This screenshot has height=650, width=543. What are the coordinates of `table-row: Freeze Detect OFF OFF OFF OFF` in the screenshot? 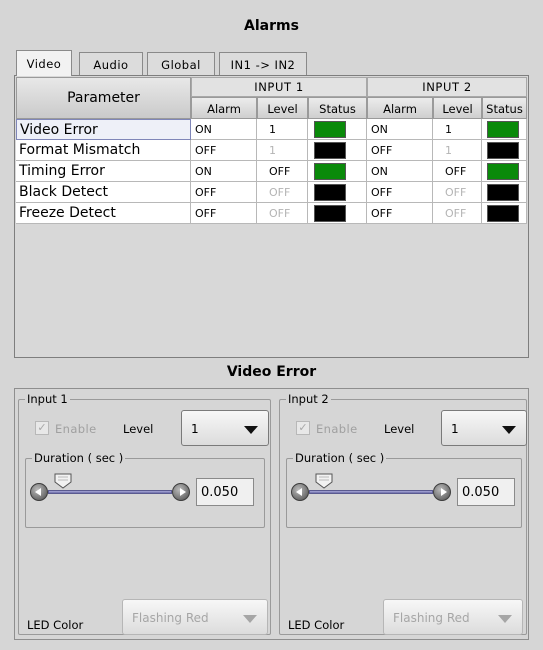 It's located at (271, 213).